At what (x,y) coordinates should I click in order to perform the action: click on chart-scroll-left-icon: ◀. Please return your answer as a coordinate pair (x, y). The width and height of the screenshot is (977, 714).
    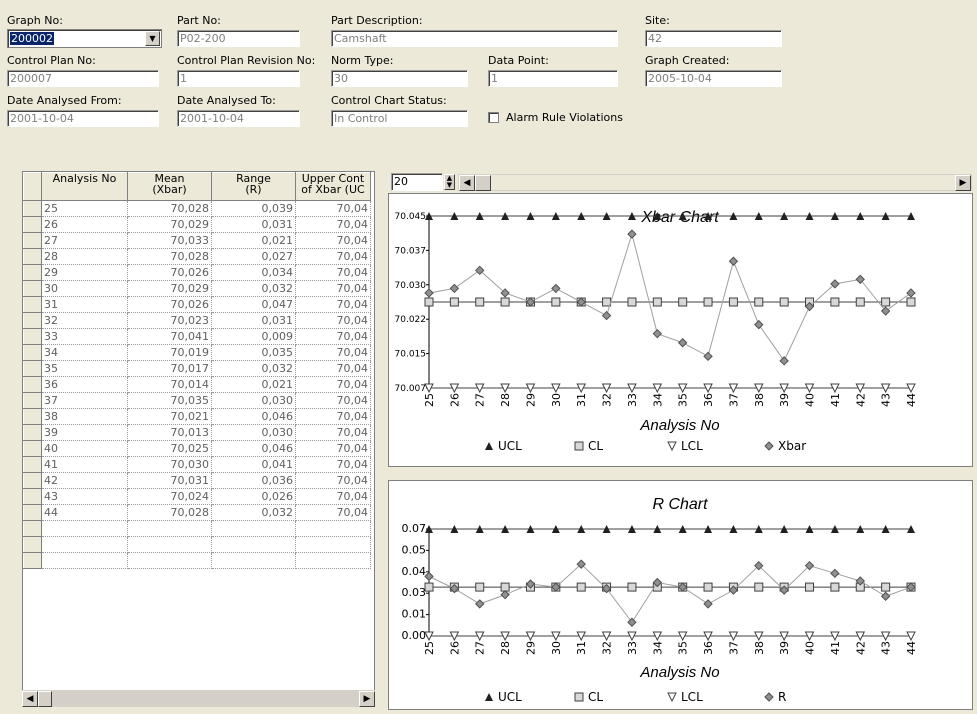
    Looking at the image, I should click on (467, 183).